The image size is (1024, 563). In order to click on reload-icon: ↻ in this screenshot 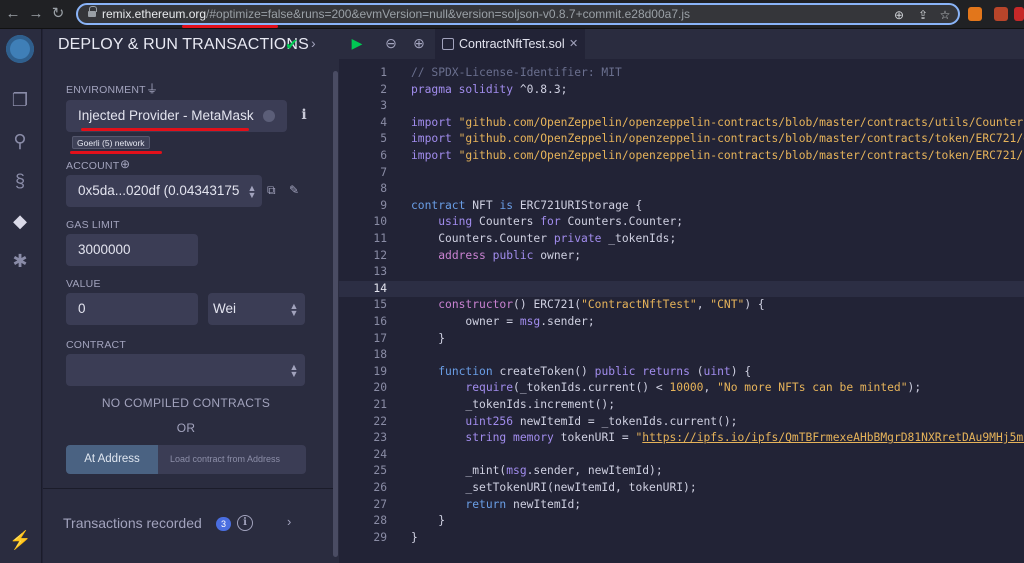, I will do `click(58, 14)`.